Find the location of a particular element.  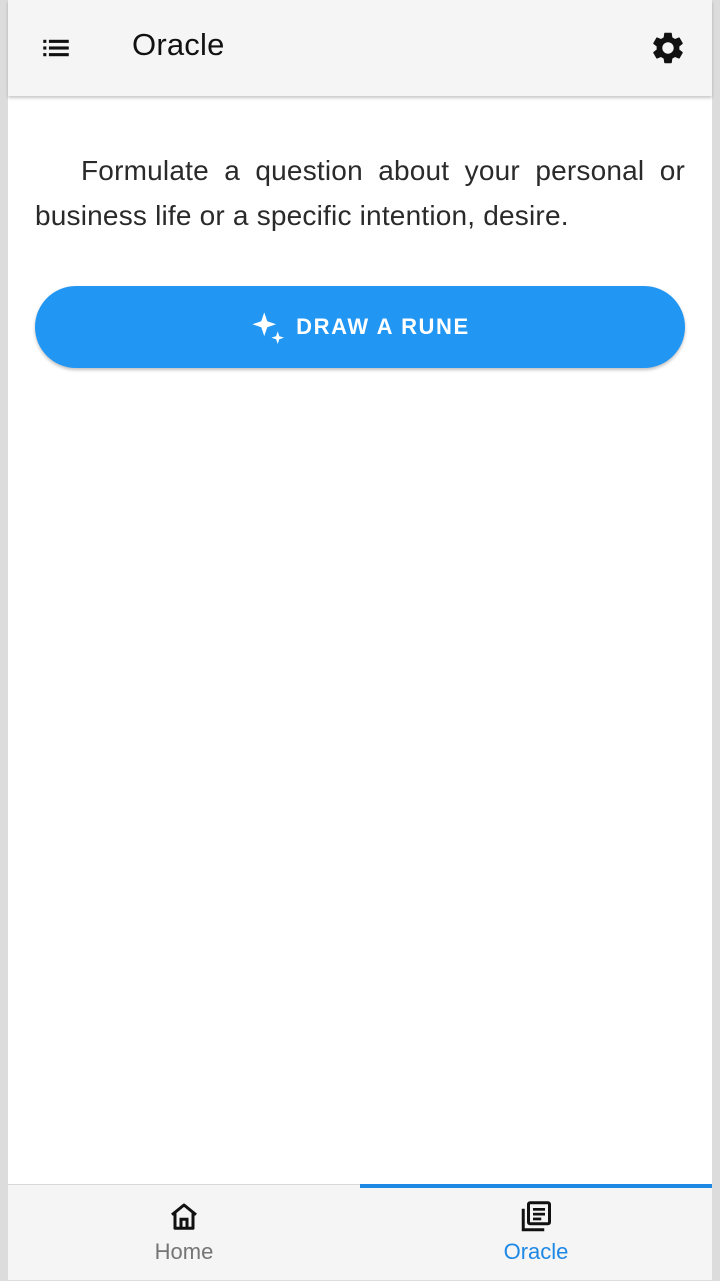

draw-rune-button: DRAW A RUNE is located at coordinates (360, 327).